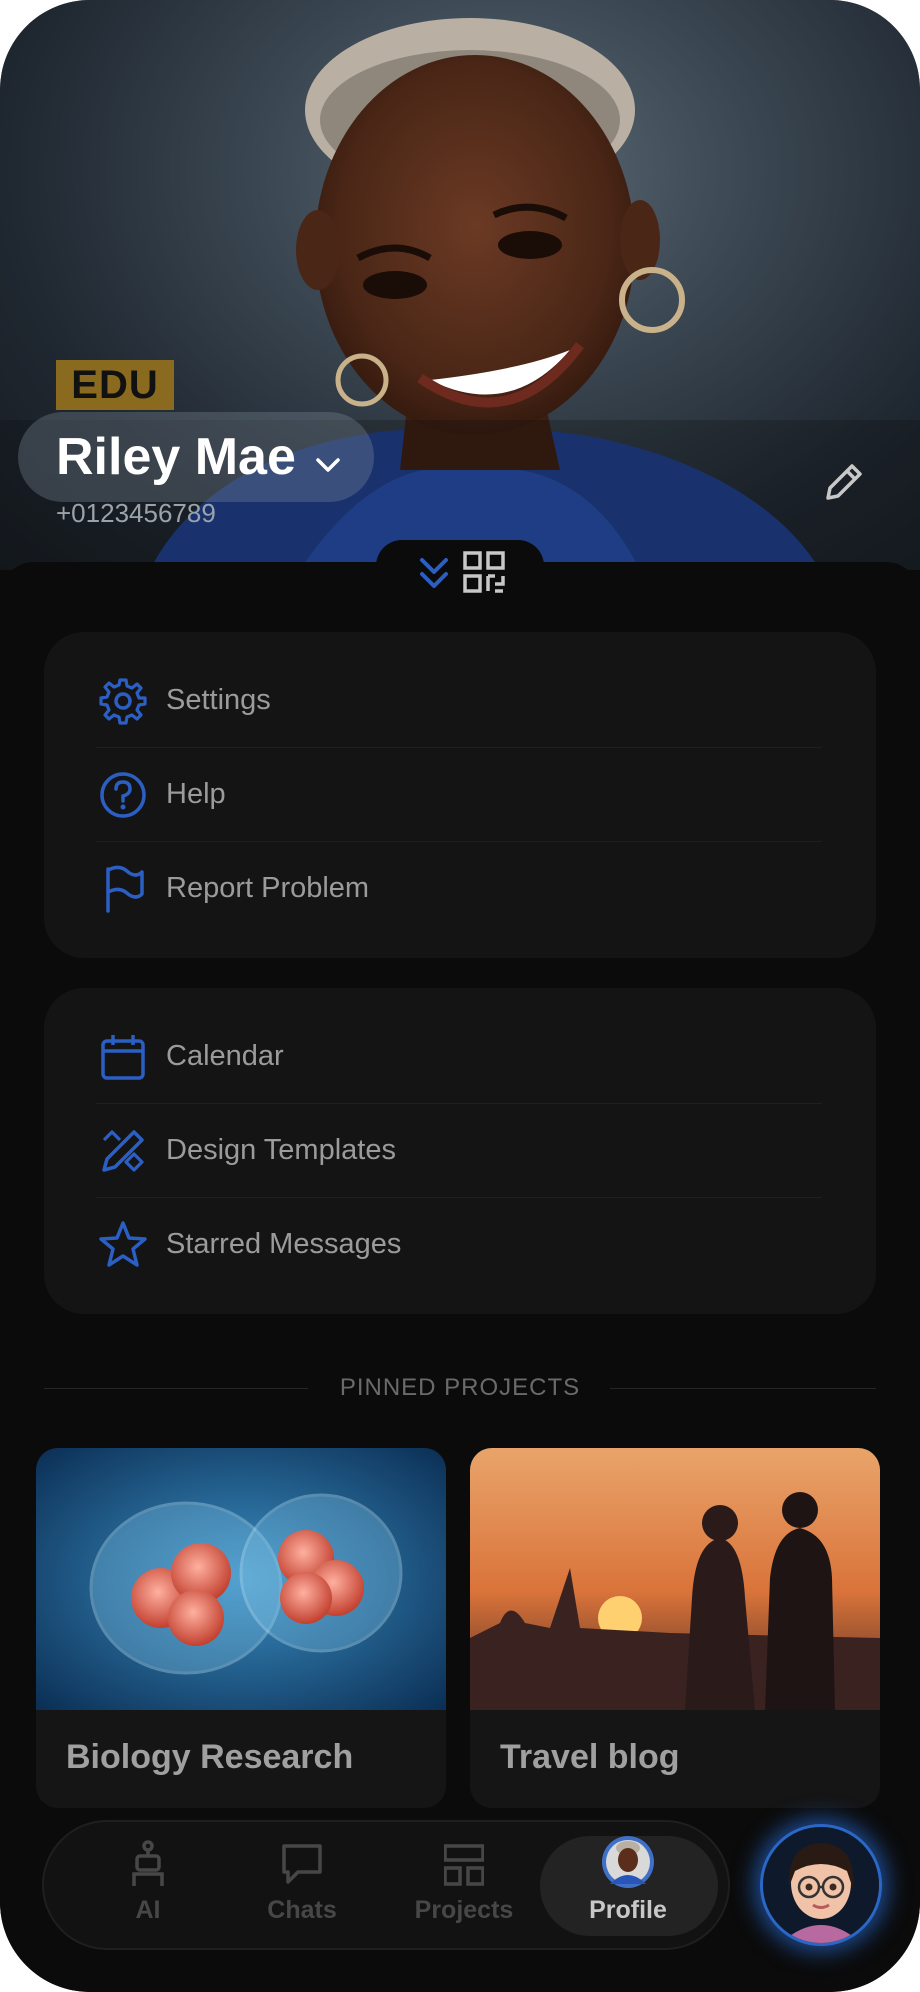  I want to click on pinned-projects-title: PINNED PROJECTS, so click(460, 1387).